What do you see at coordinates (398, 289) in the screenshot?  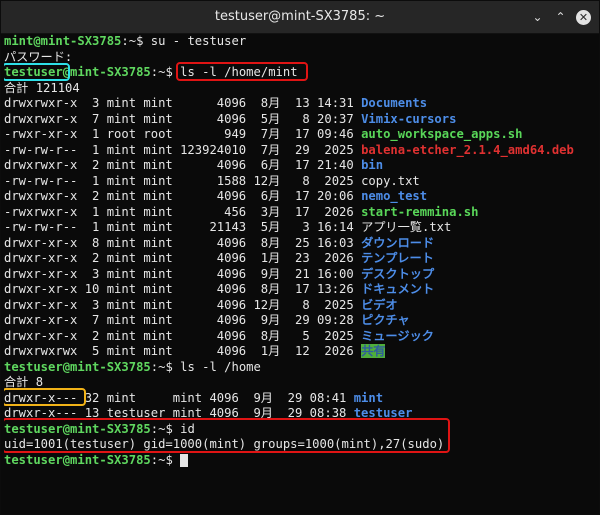 I see `file-name: ドキュメント` at bounding box center [398, 289].